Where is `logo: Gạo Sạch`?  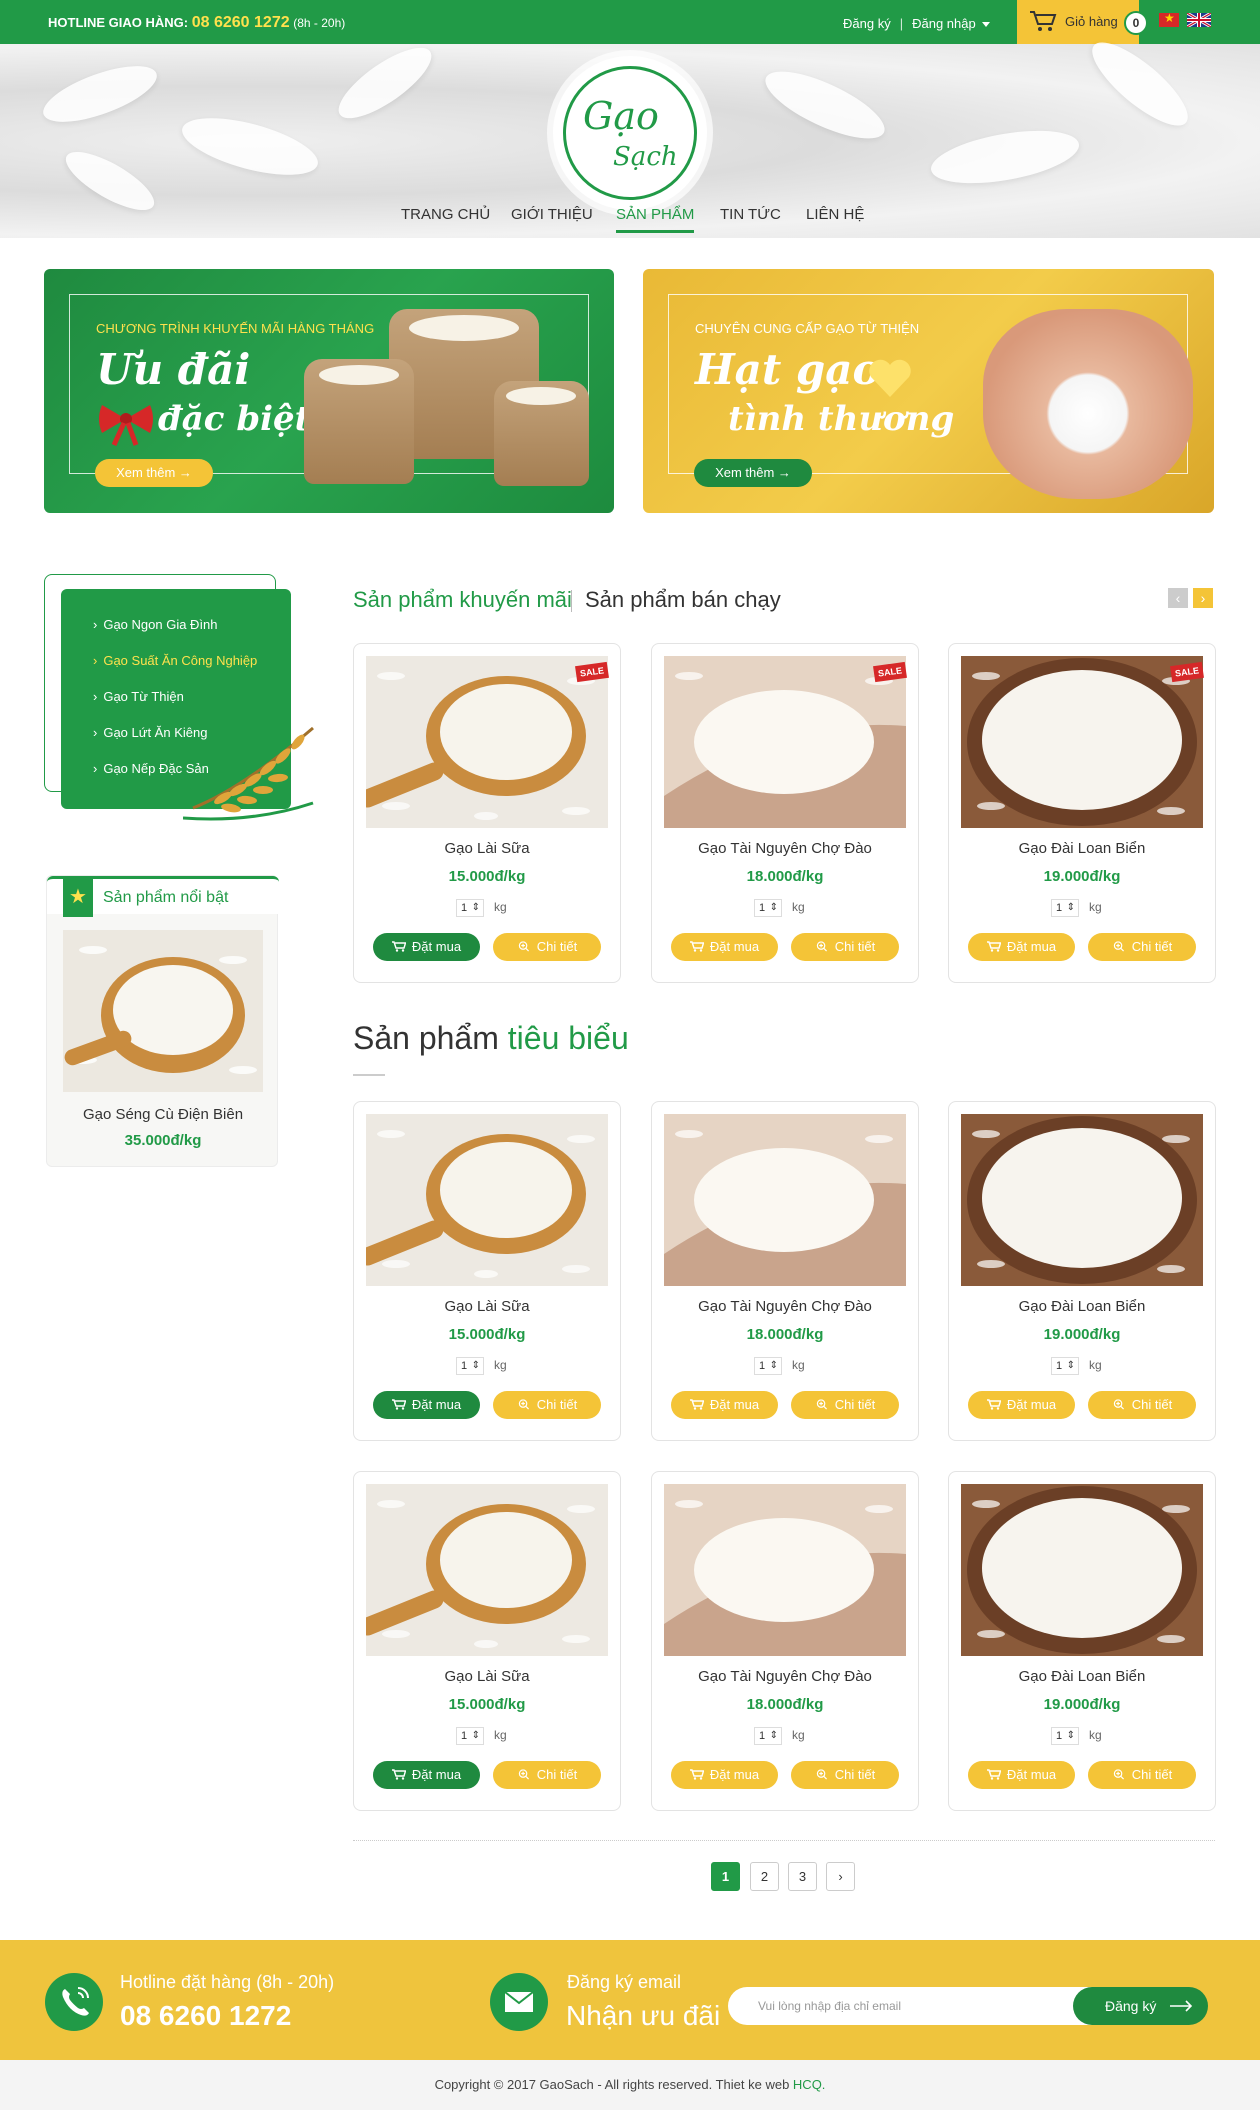 logo: Gạo Sạch is located at coordinates (630, 133).